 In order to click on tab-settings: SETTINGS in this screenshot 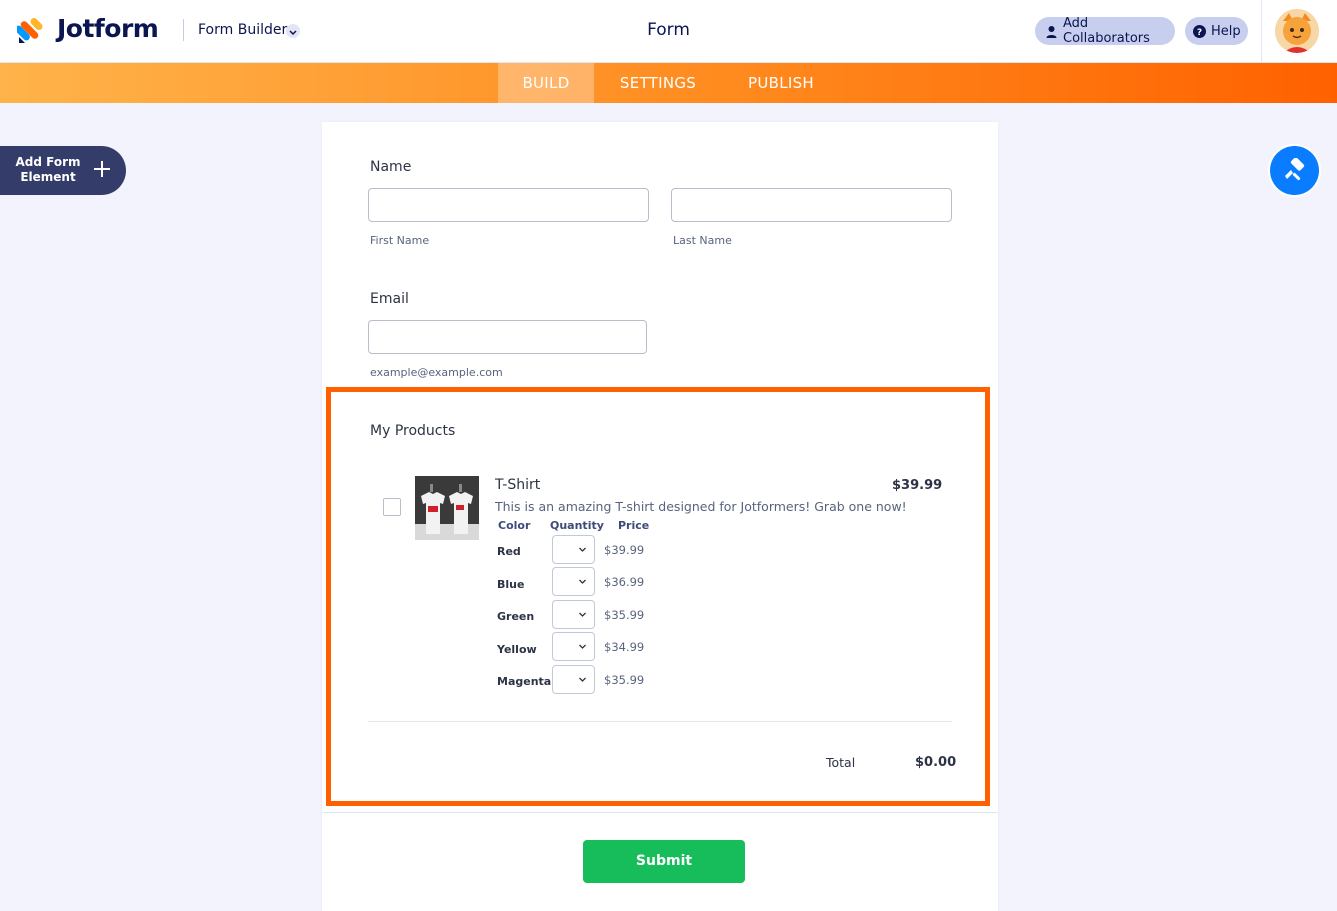, I will do `click(658, 83)`.